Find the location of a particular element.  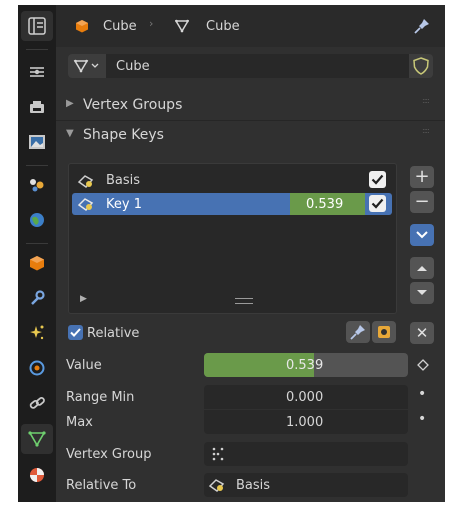

fake-user-button is located at coordinates (421, 66).